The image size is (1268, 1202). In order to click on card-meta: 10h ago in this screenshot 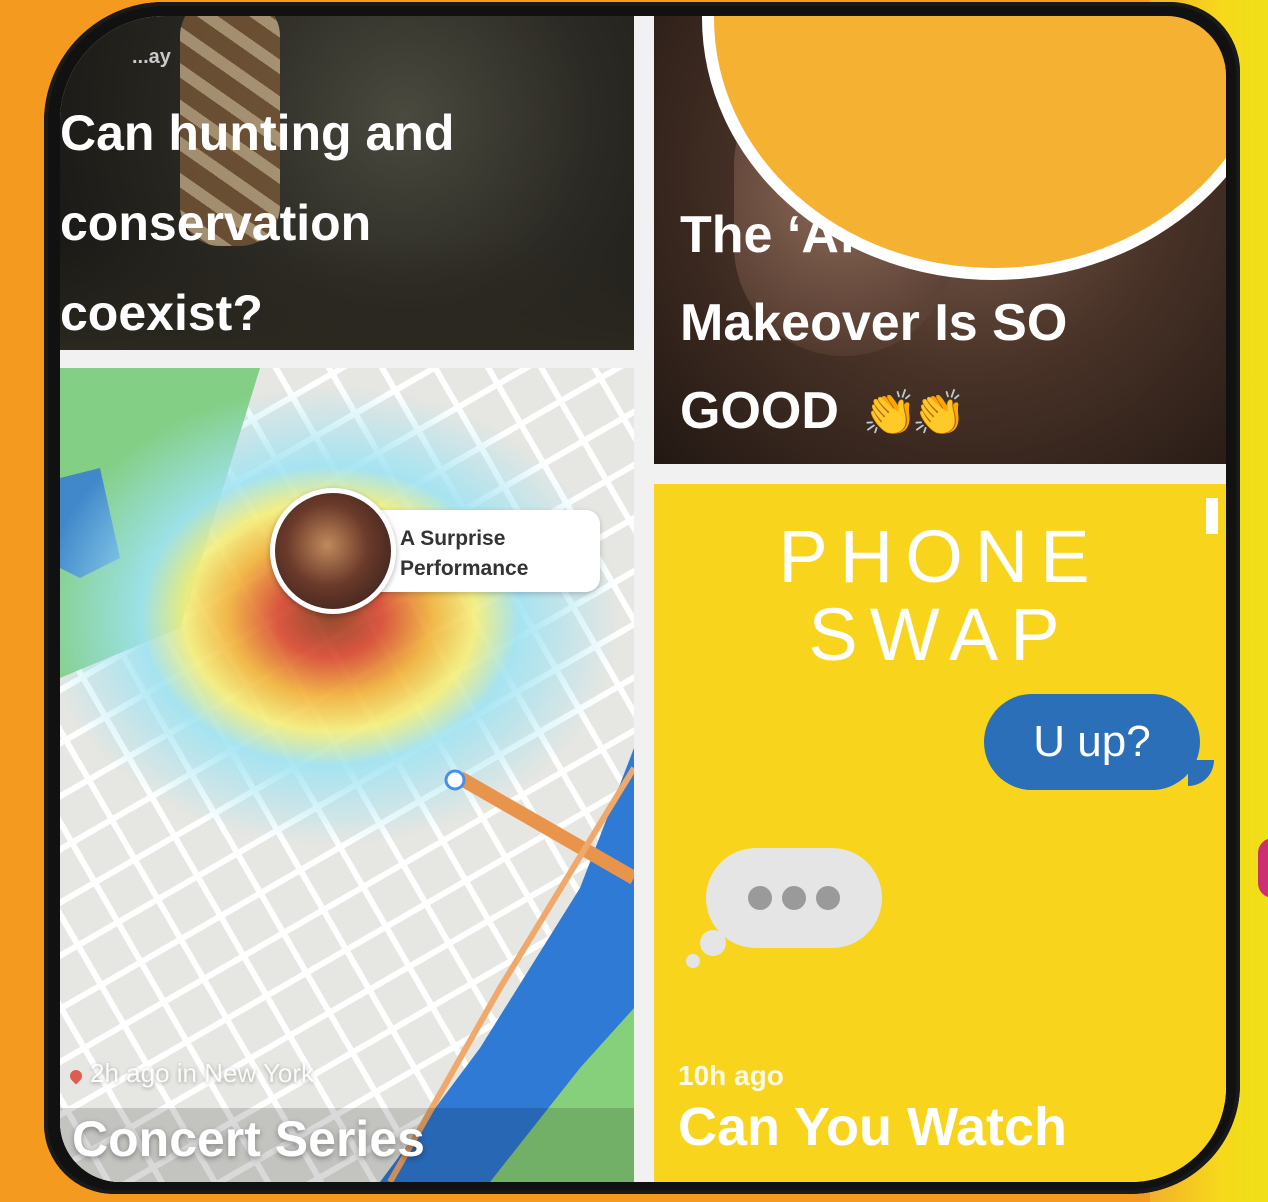, I will do `click(731, 1075)`.